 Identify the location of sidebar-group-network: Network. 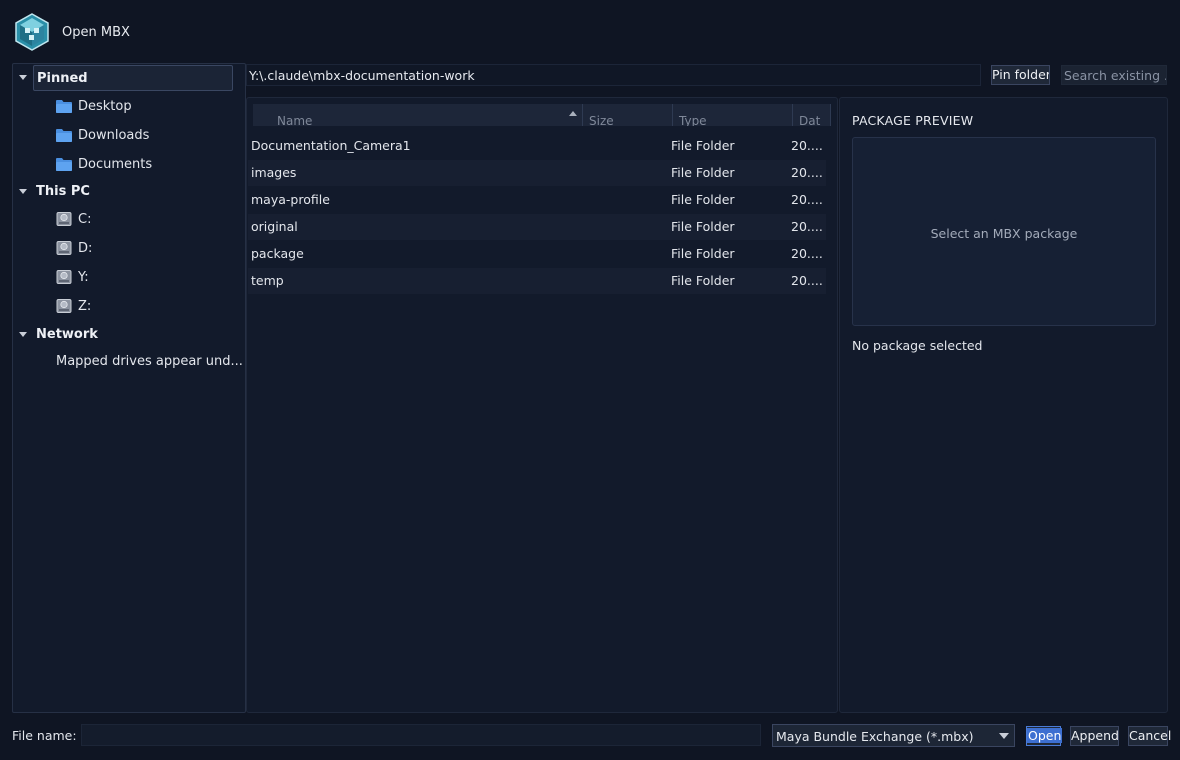
(129, 335).